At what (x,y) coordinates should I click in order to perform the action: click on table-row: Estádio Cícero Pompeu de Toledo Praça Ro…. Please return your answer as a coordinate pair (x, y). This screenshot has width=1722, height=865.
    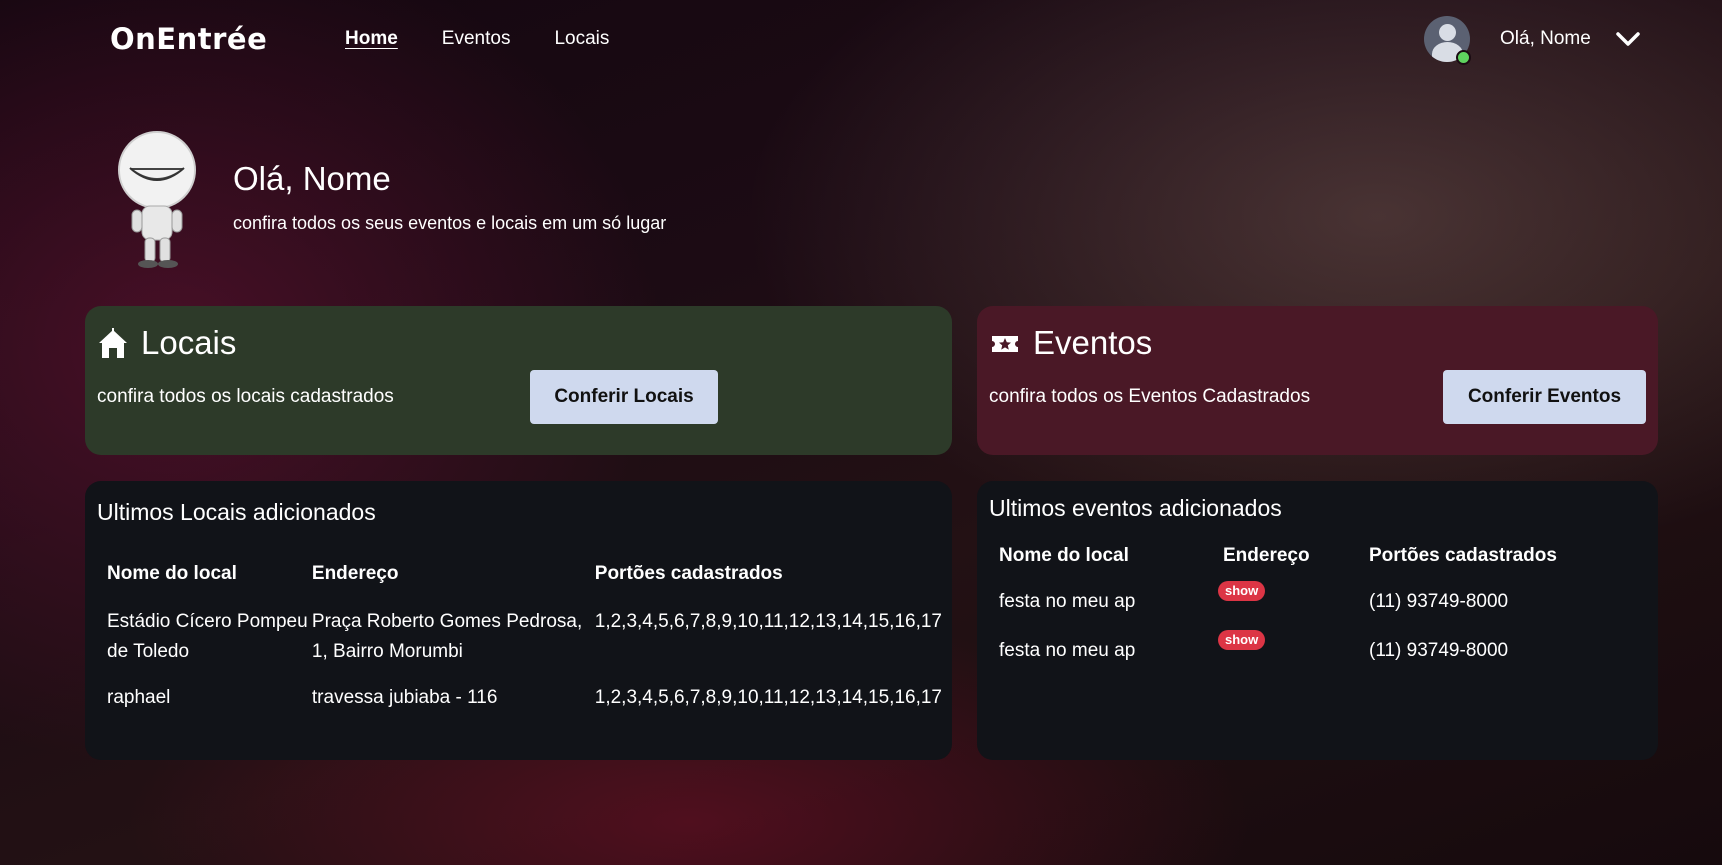
    Looking at the image, I should click on (524, 643).